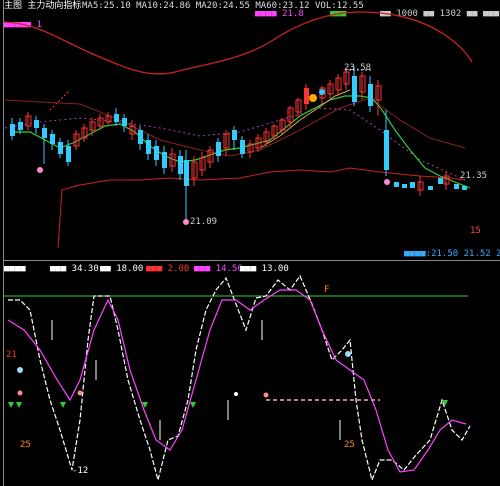  What do you see at coordinates (60, 100) in the screenshot?
I see `guide-dashed` at bounding box center [60, 100].